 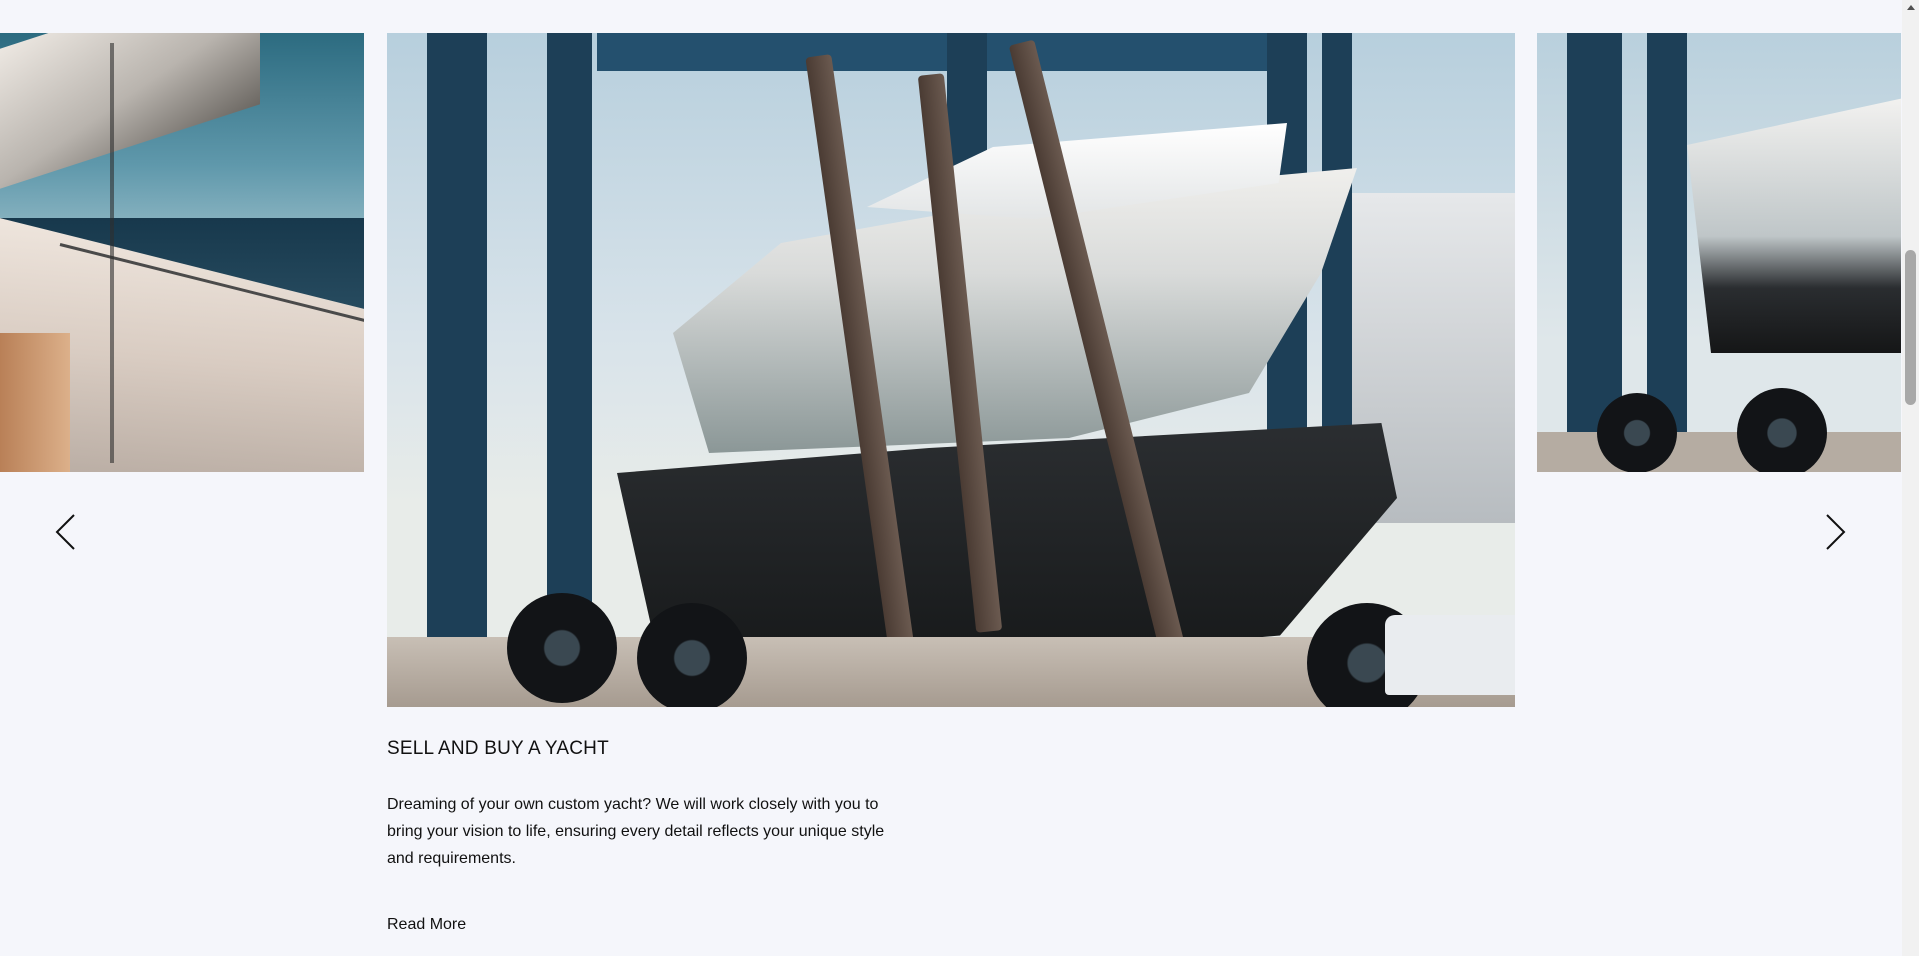 I want to click on read-more-link: Read More, so click(x=426, y=925).